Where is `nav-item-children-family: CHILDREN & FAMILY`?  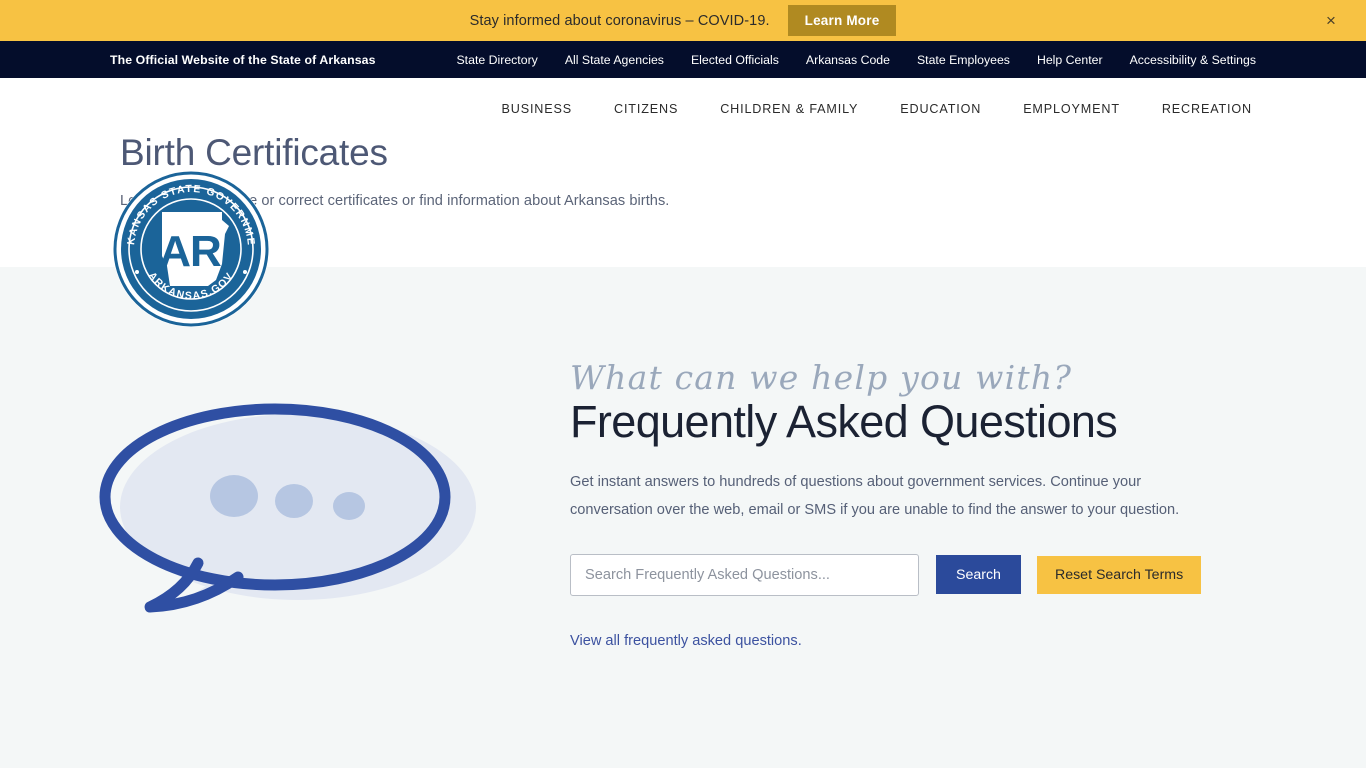 nav-item-children-family: CHILDREN & FAMILY is located at coordinates (789, 109).